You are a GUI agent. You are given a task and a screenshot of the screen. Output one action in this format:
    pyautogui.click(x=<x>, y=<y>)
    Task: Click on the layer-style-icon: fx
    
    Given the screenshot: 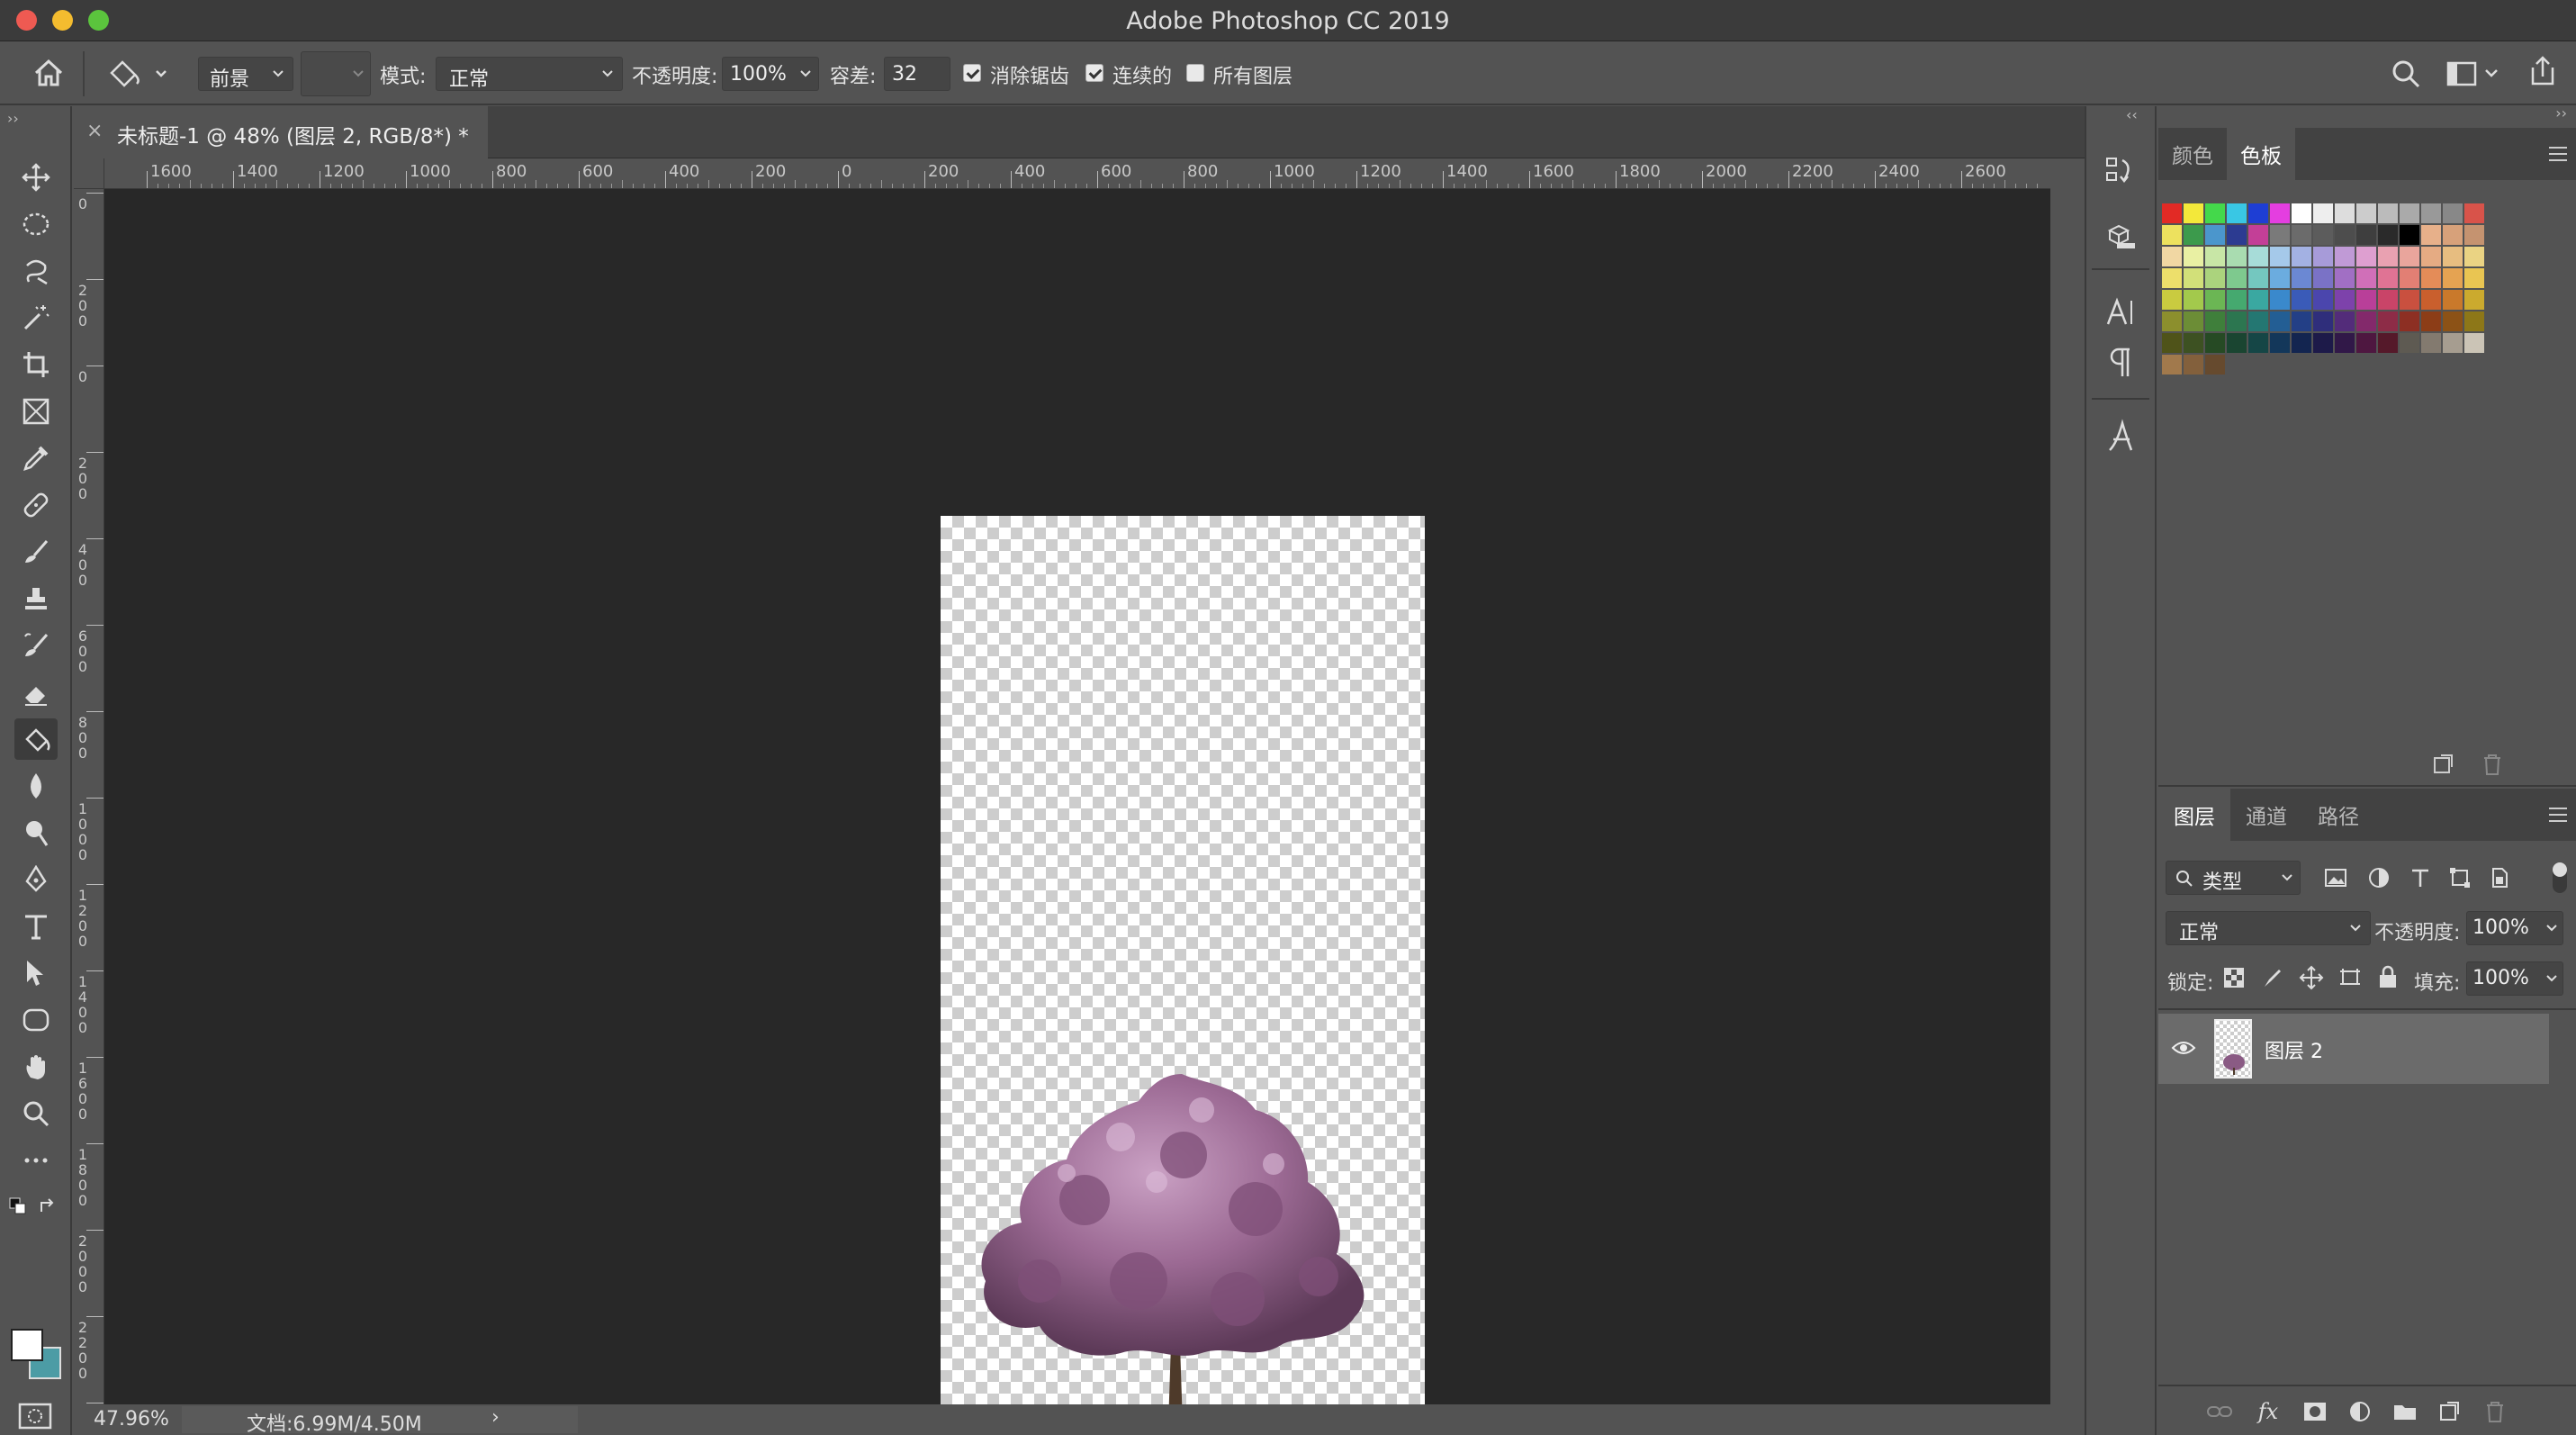 What is the action you would take?
    pyautogui.click(x=2268, y=1411)
    